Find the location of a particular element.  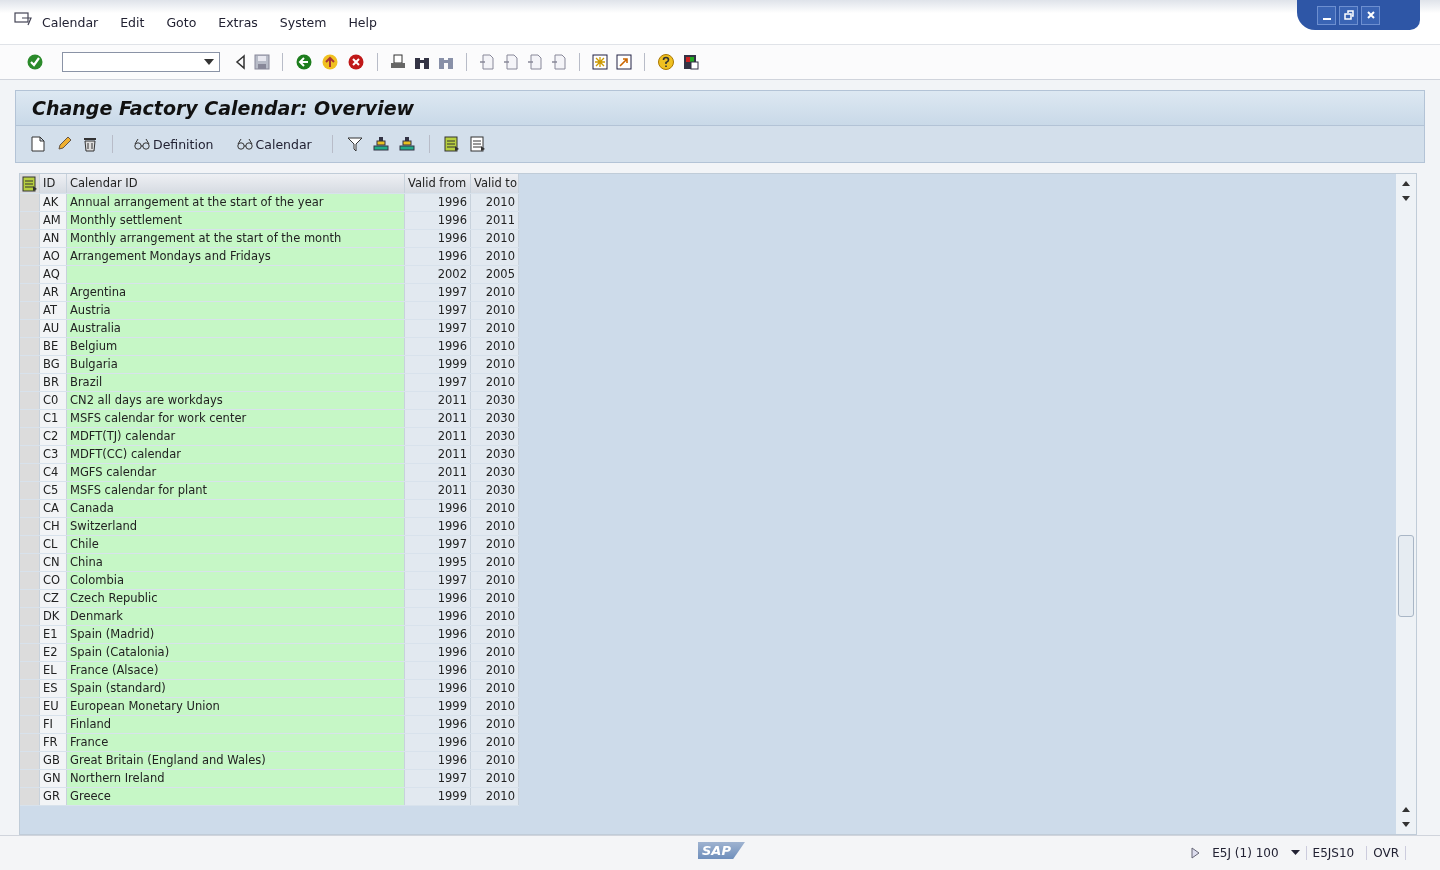

screen-title: Change Factory Calendar: Overview is located at coordinates (223, 108).